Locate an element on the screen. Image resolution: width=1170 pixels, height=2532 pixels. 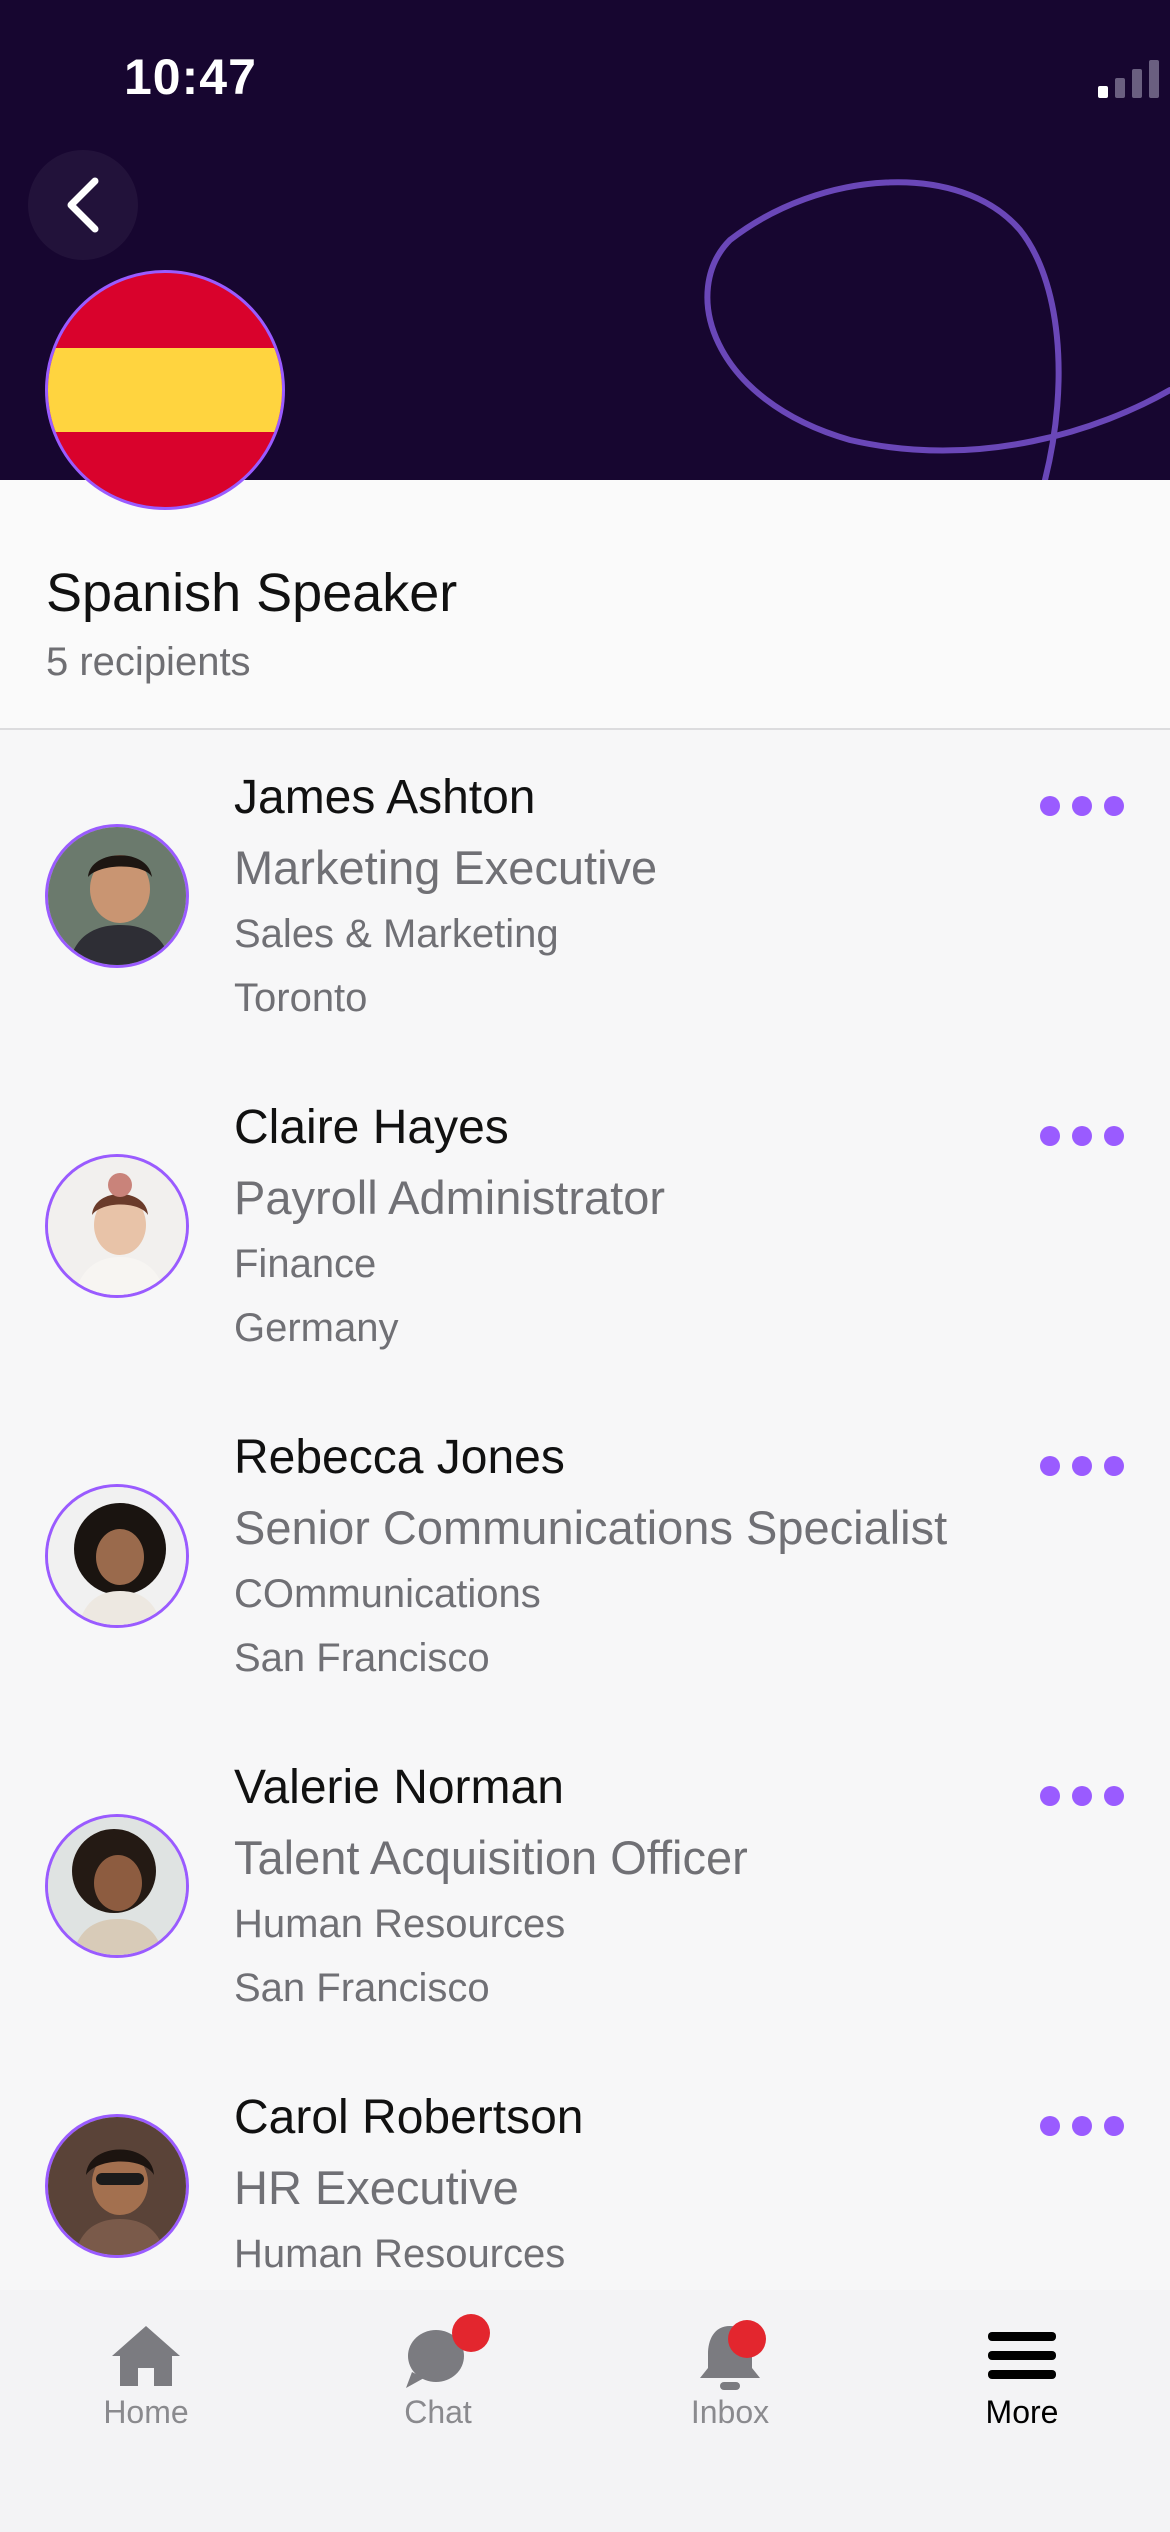
recipient-name: Valerie Norman is located at coordinates (399, 1787).